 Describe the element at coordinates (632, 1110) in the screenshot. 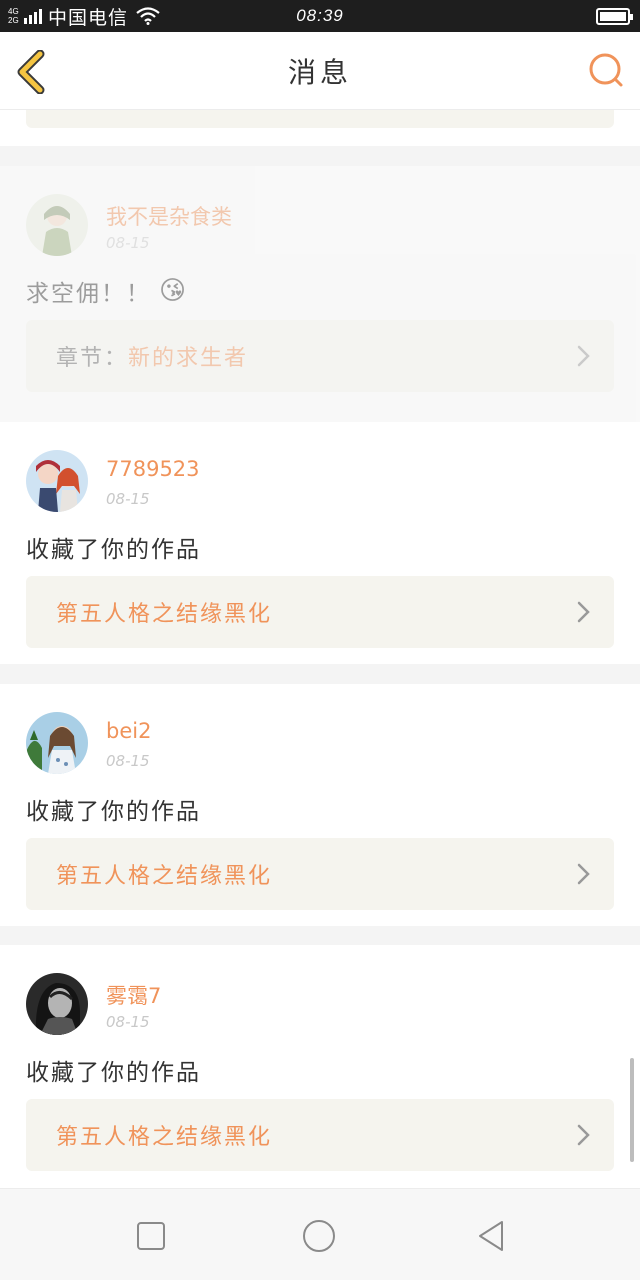

I see `scrollbar` at that location.